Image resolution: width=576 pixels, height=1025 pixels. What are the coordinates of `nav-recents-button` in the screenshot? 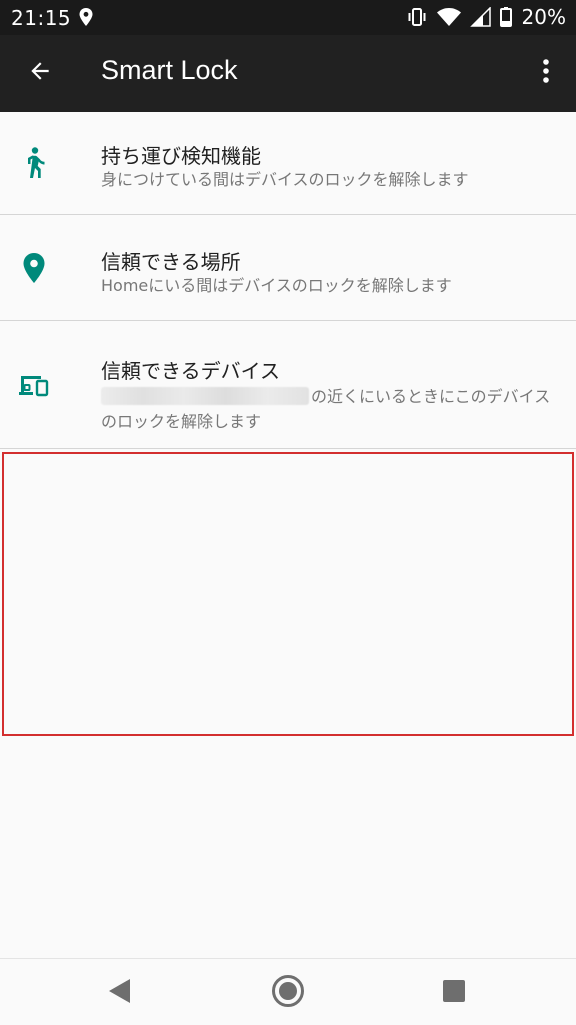 It's located at (454, 993).